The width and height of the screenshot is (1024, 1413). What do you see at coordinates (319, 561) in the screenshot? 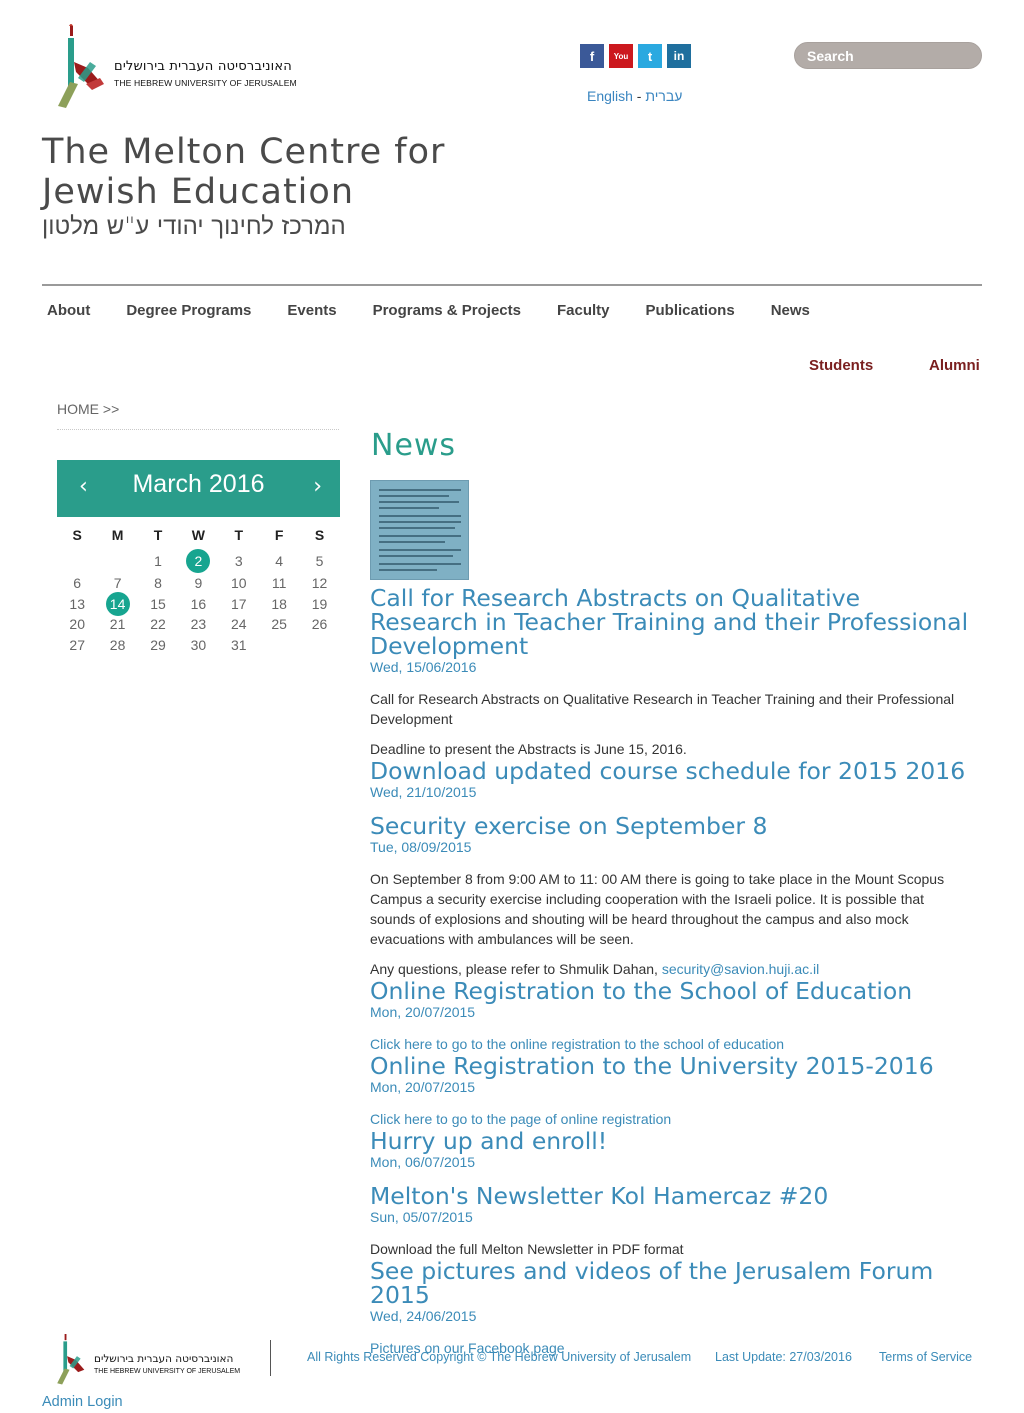
I see `calendar-day: 5` at bounding box center [319, 561].